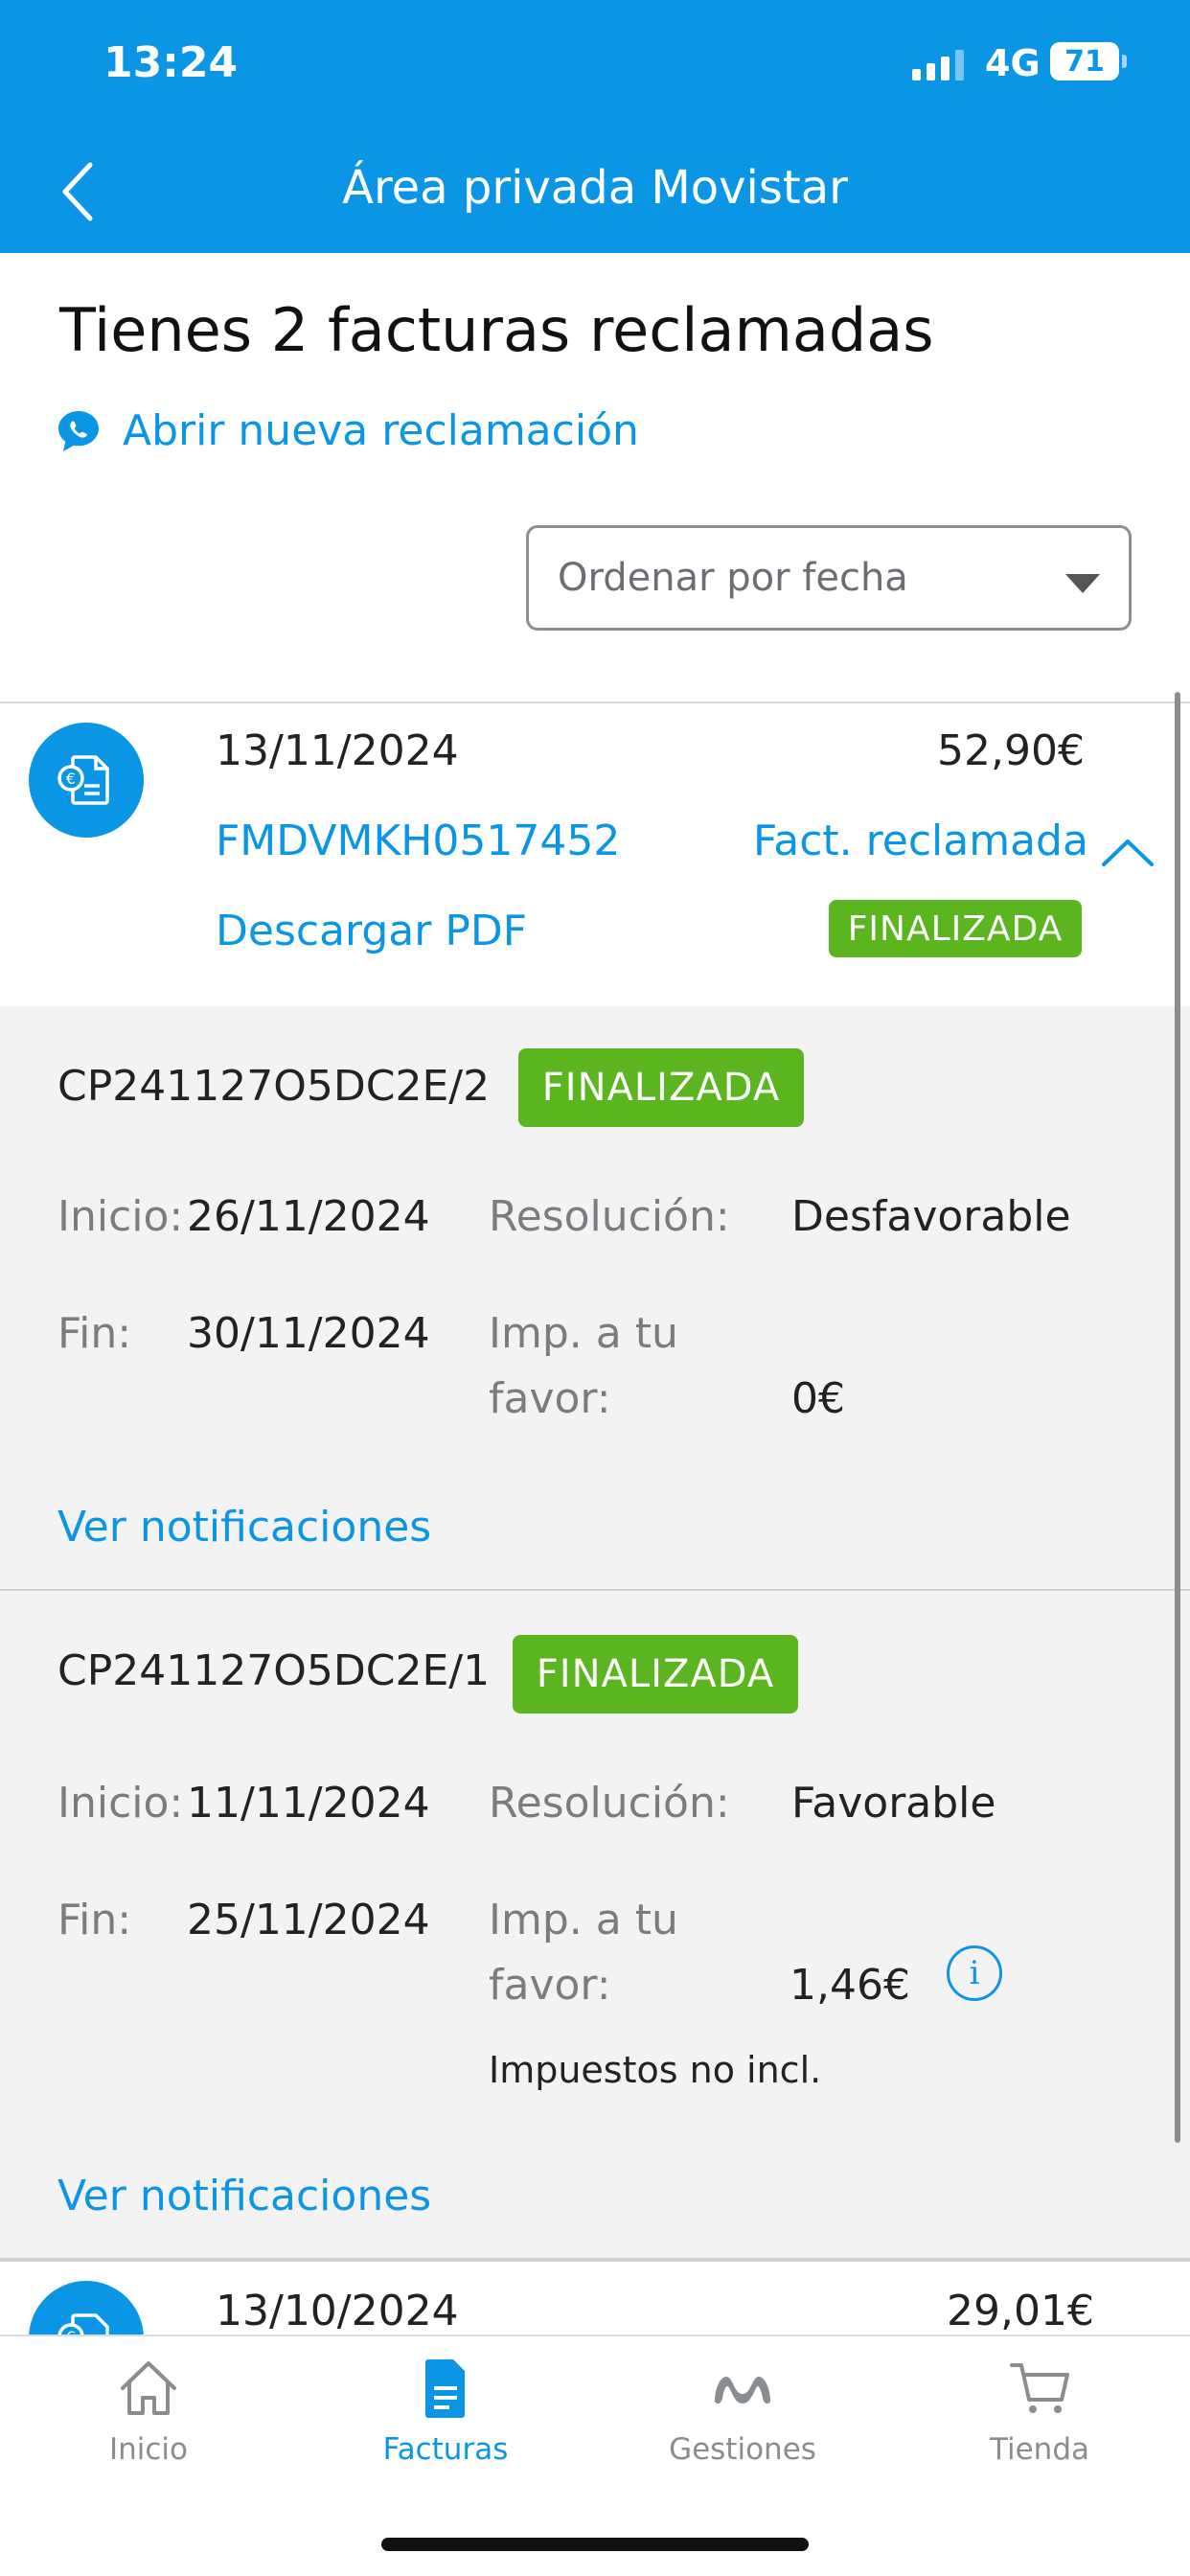 The height and width of the screenshot is (2576, 1190). What do you see at coordinates (148, 2388) in the screenshot?
I see `home-icon` at bounding box center [148, 2388].